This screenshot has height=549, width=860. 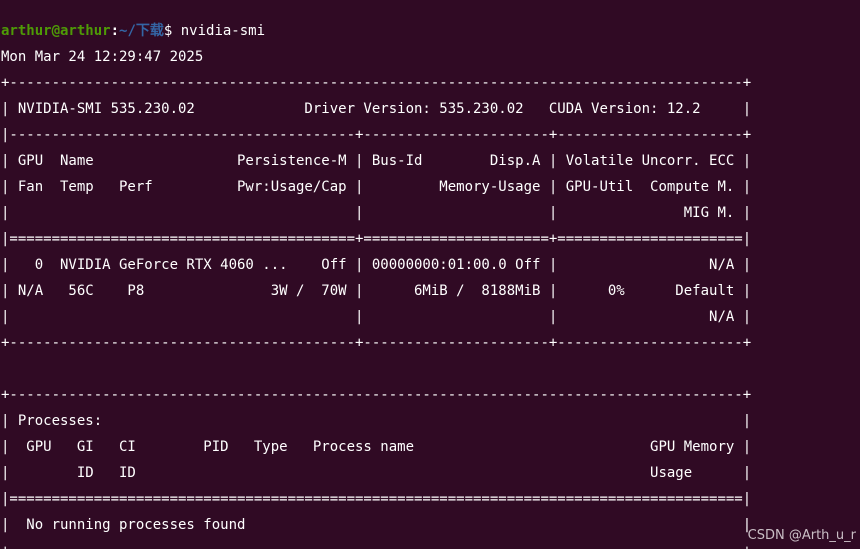 I want to click on gpu-table-column-header-row: | | | MIG M. |, so click(x=376, y=213).